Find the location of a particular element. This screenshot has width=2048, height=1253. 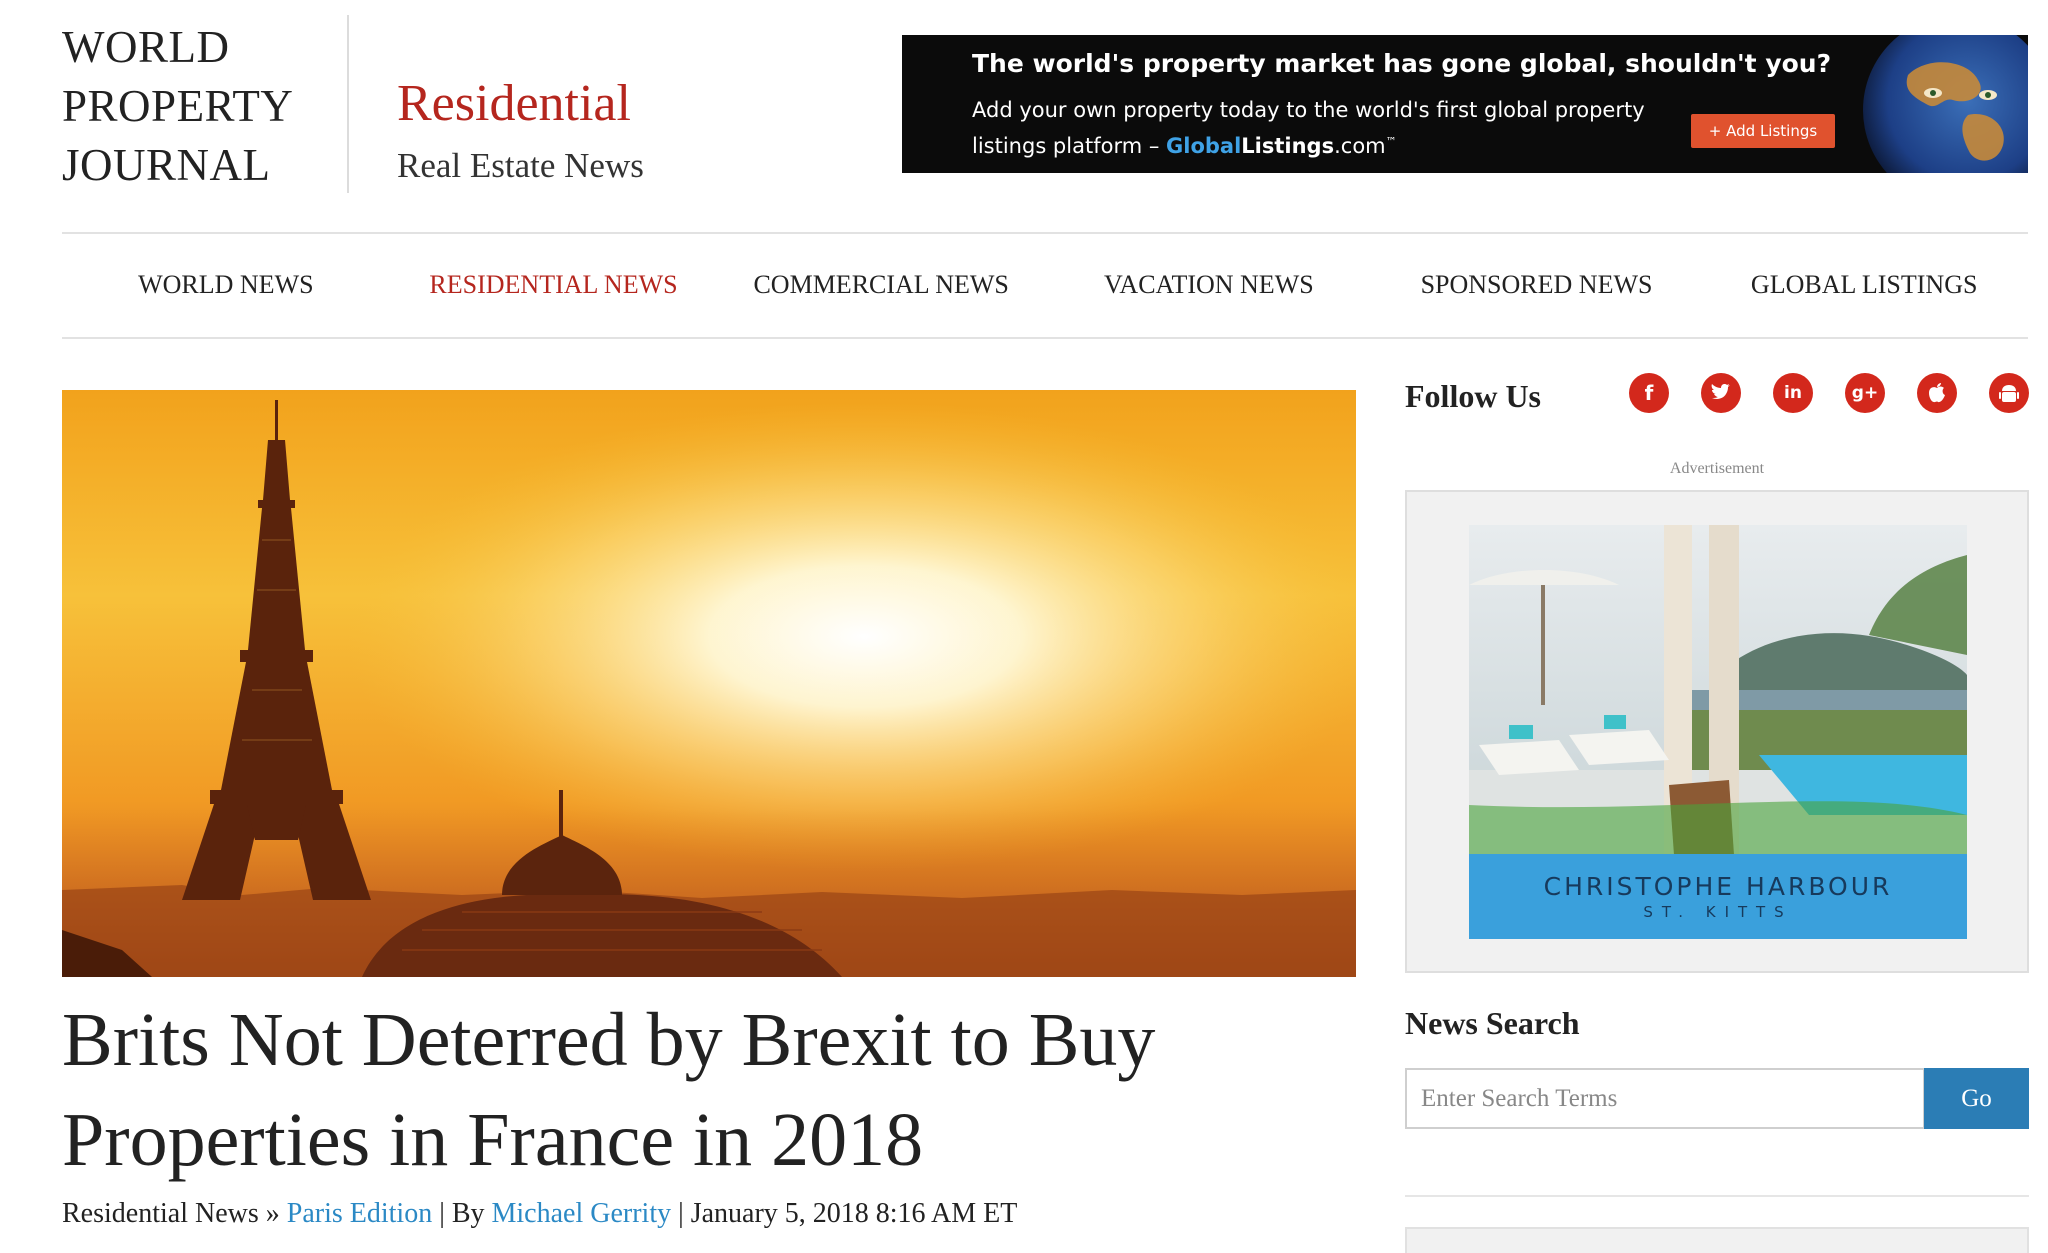

facebook-icon: f is located at coordinates (1649, 393).